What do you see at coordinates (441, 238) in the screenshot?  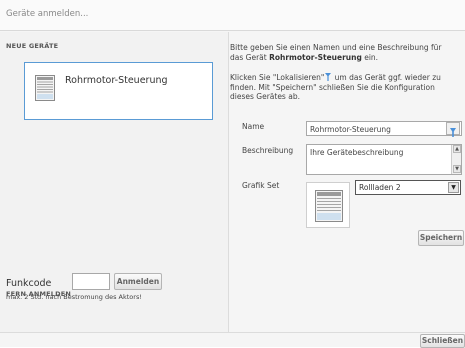 I see `save-button: Speichern` at bounding box center [441, 238].